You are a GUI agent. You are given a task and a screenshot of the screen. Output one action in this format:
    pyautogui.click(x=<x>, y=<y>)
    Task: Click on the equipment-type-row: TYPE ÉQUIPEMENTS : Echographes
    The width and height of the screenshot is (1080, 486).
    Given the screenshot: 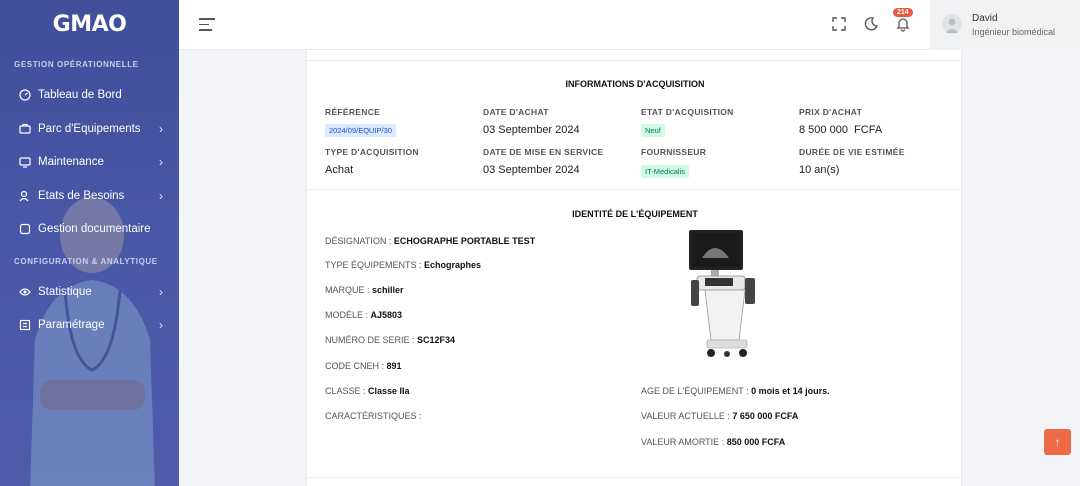 What is the action you would take?
    pyautogui.click(x=403, y=265)
    